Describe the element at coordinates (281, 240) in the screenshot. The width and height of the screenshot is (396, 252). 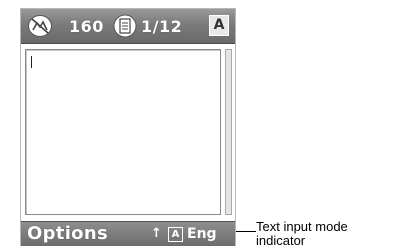
I see `callout-line-2: indicator` at that location.